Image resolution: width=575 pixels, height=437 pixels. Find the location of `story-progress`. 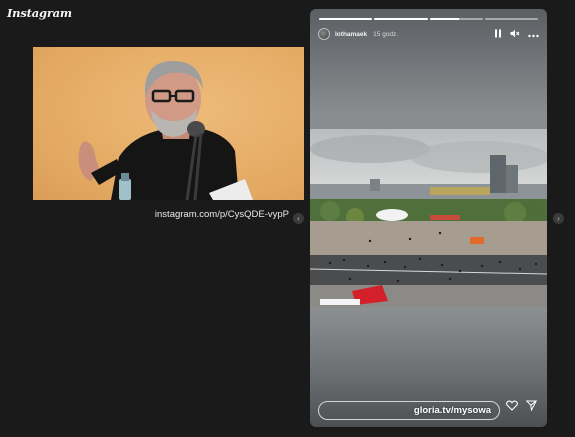

story-progress is located at coordinates (428, 19).